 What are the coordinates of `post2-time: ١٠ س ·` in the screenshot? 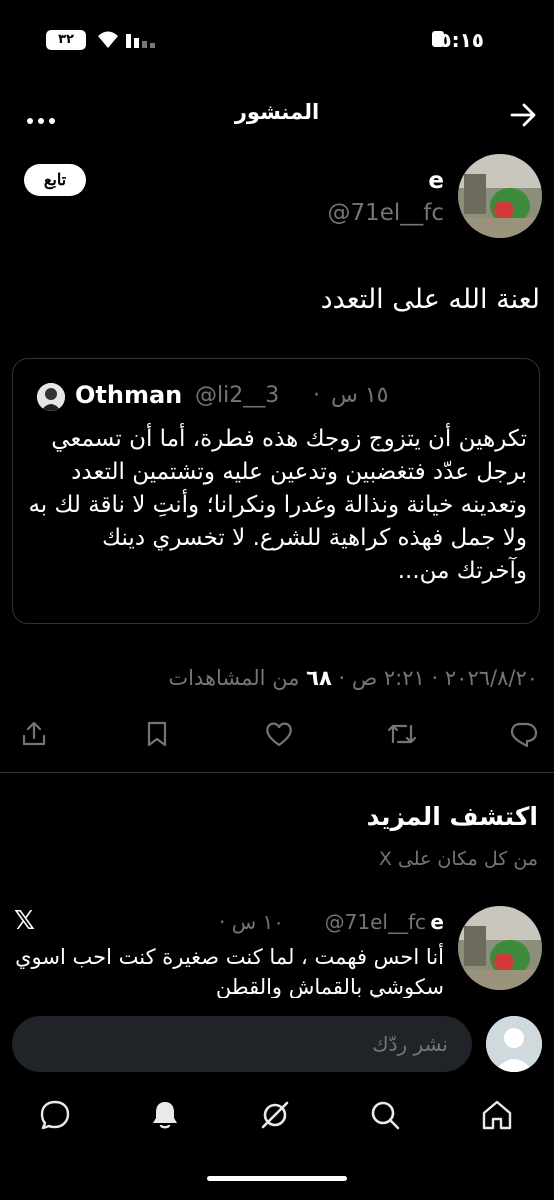 It's located at (251, 922).